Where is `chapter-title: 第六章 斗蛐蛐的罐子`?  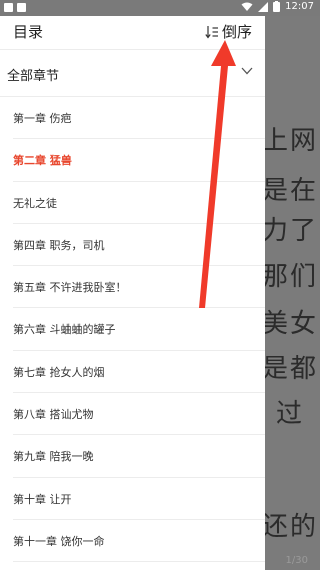 chapter-title: 第六章 斗蛐蛐的罐子 is located at coordinates (64, 330).